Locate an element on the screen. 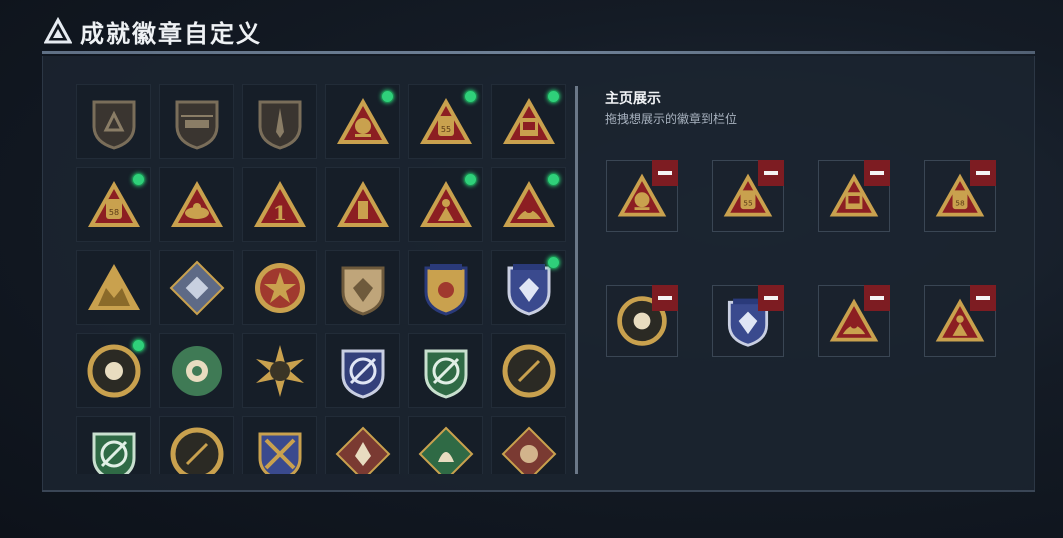 The image size is (1063, 538). diamond-cube-badge-icon is located at coordinates (196, 287).